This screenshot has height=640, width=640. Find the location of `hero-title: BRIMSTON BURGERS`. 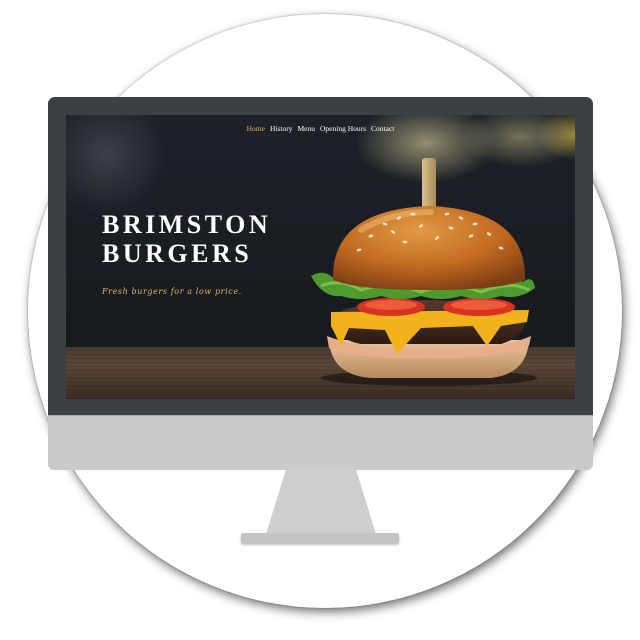

hero-title: BRIMSTON BURGERS is located at coordinates (186, 239).